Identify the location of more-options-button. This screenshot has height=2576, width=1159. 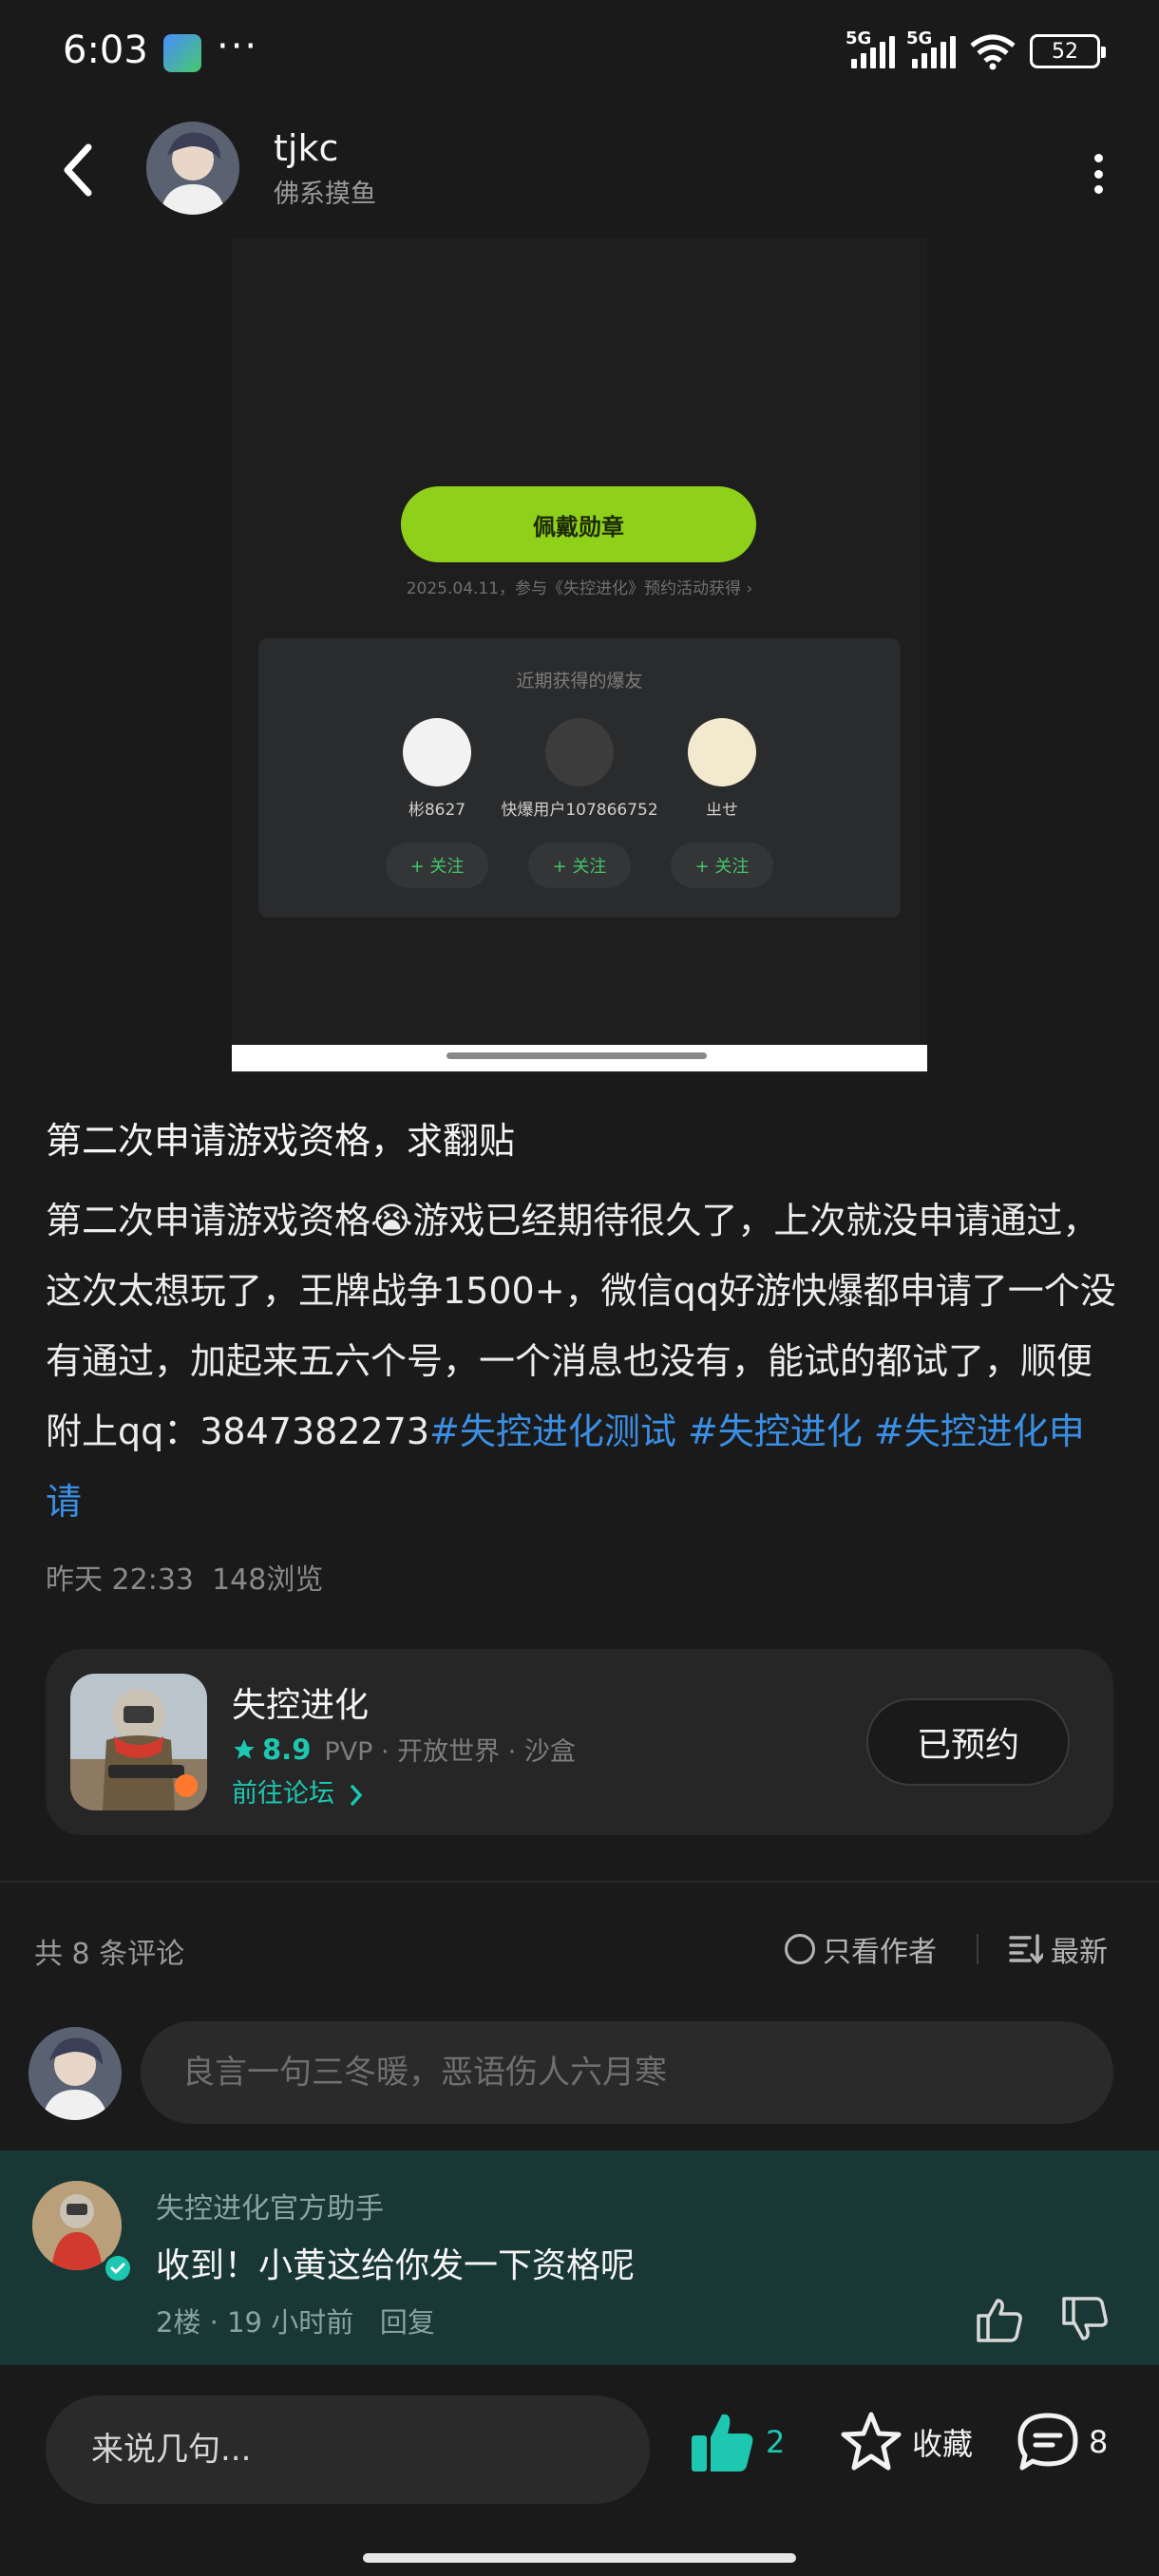
(1098, 173).